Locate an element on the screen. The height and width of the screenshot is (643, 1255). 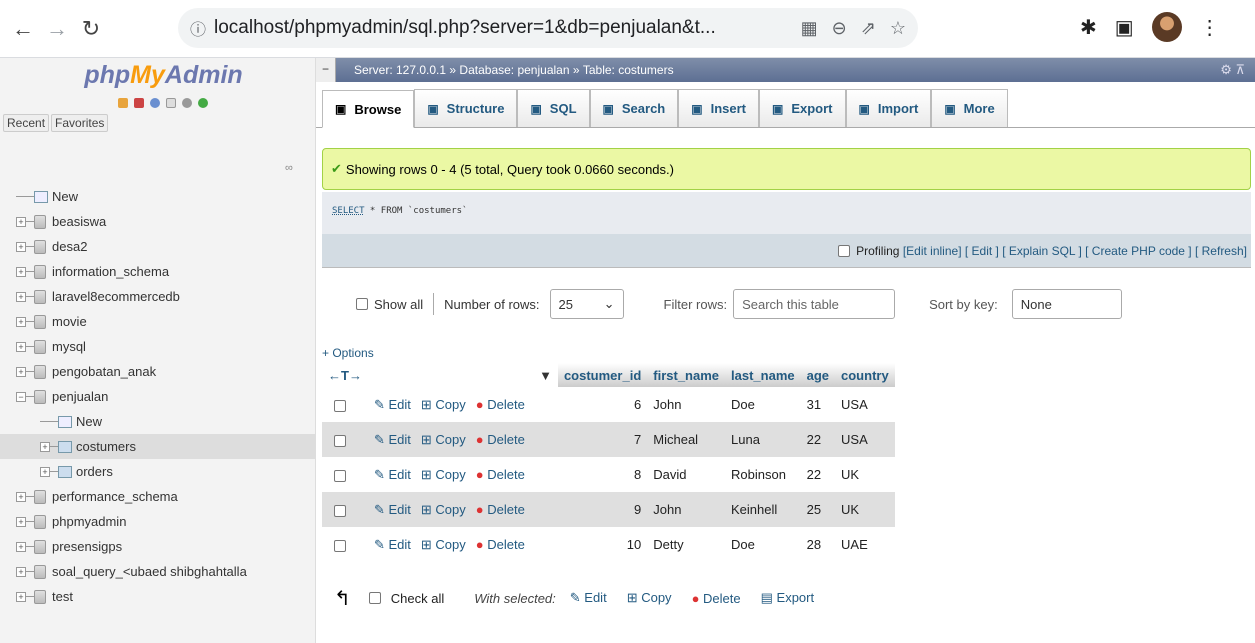
zoom-icon: ⊖ is located at coordinates (839, 28).